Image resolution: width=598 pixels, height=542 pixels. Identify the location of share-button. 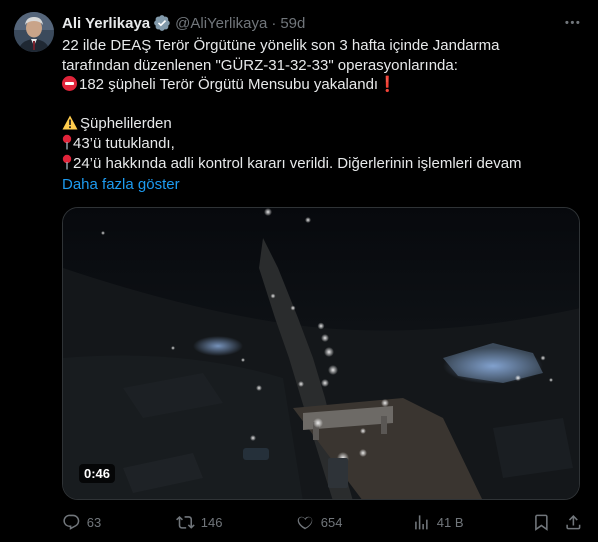
(573, 522).